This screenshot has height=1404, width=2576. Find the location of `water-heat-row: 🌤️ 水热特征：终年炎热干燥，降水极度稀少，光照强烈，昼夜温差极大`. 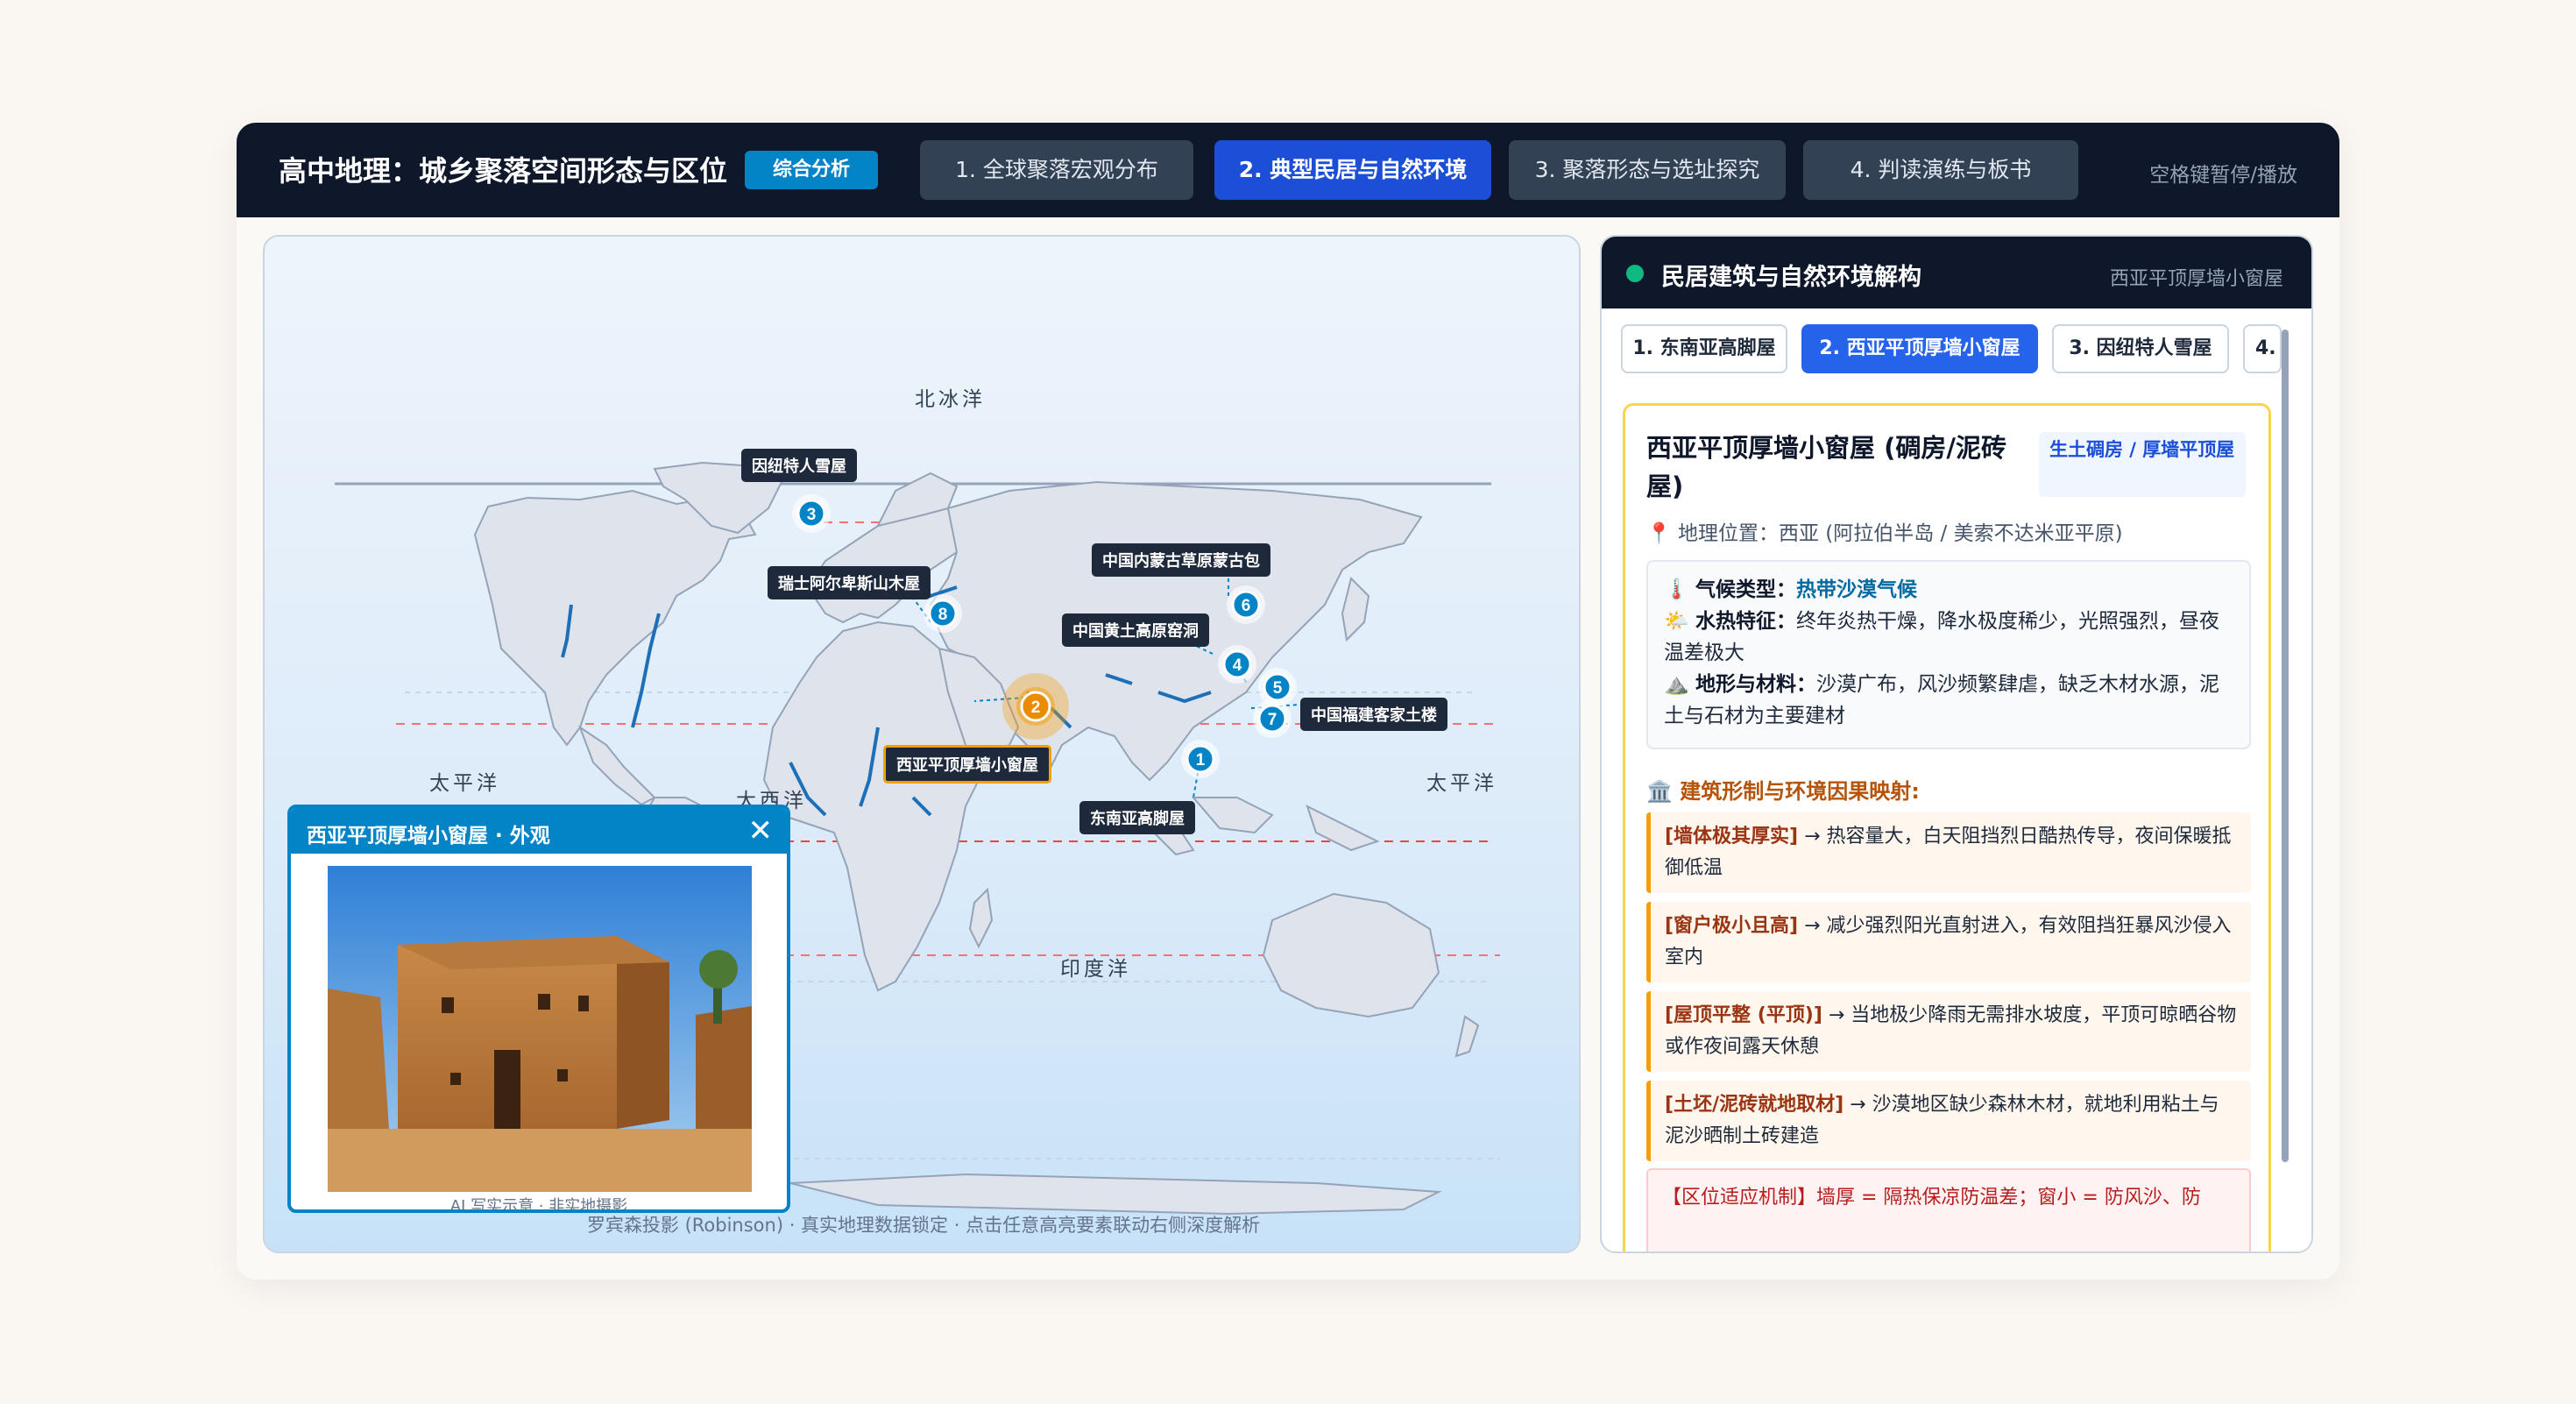

water-heat-row: 🌤️ 水热特征：终年炎热干燥，降水极度稀少，光照强烈，昼夜温差极大 is located at coordinates (1941, 637).